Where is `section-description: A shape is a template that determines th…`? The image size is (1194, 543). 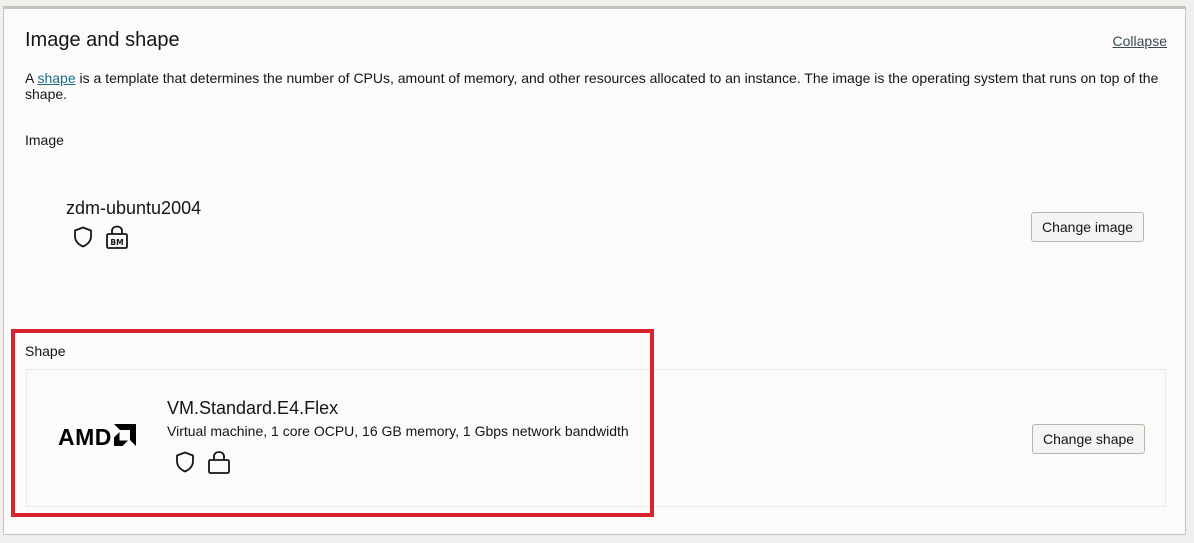 section-description: A shape is a template that determines th… is located at coordinates (595, 86).